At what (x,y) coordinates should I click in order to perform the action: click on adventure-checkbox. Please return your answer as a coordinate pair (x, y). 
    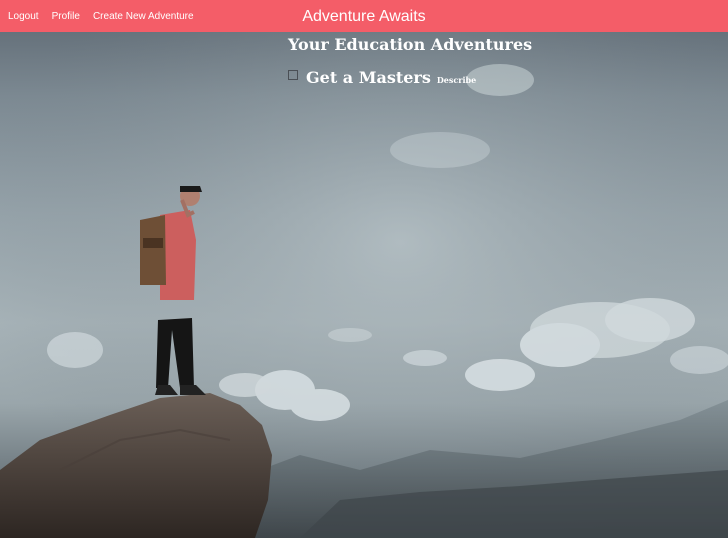
    Looking at the image, I should click on (293, 75).